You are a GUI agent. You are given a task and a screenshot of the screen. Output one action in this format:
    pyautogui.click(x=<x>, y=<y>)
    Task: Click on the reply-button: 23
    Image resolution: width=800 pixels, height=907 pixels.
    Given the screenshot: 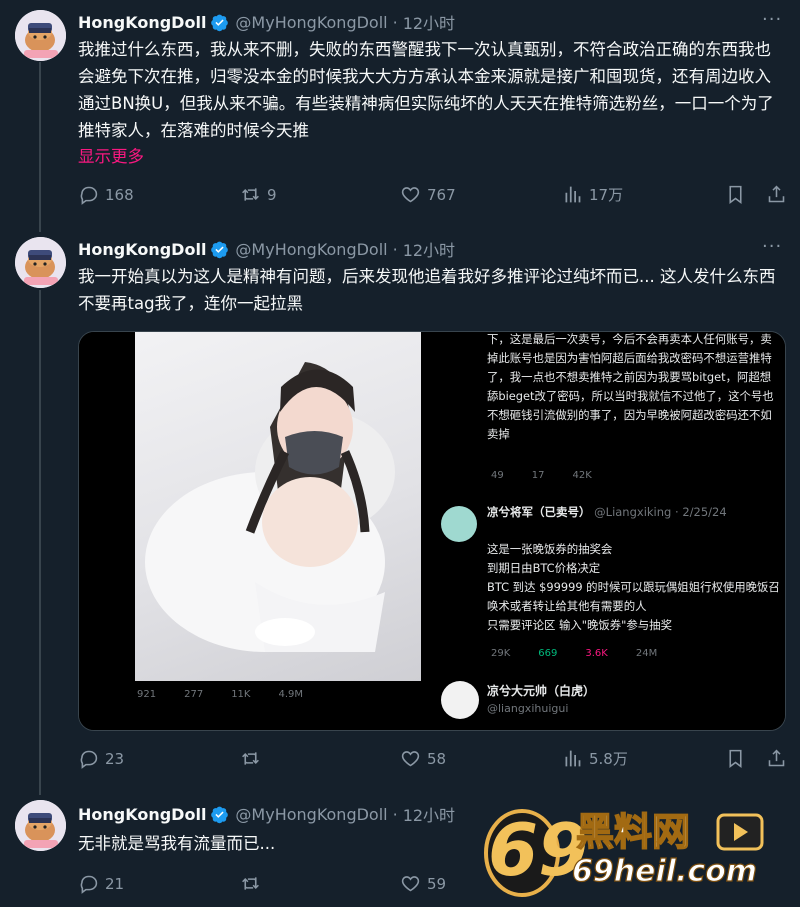 What is the action you would take?
    pyautogui.click(x=101, y=758)
    